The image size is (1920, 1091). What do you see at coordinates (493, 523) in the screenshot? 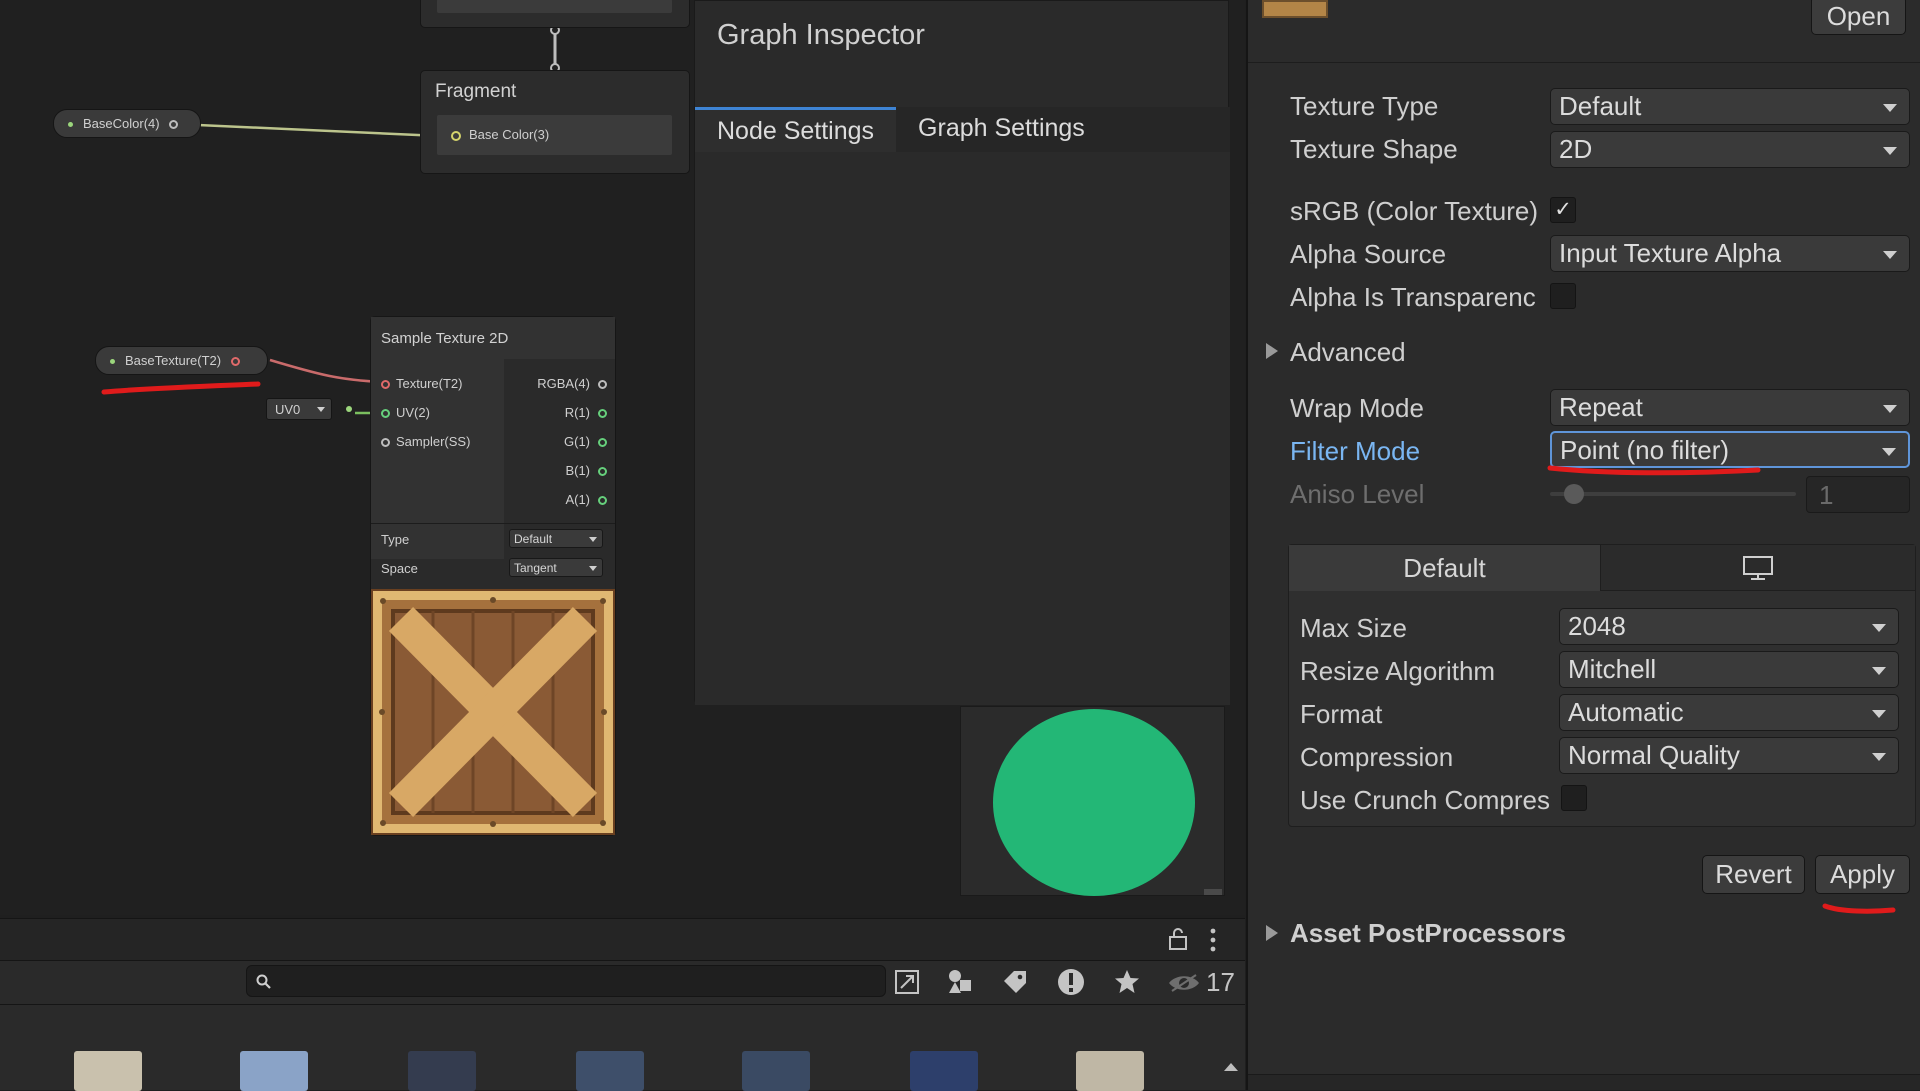
I see `divider` at bounding box center [493, 523].